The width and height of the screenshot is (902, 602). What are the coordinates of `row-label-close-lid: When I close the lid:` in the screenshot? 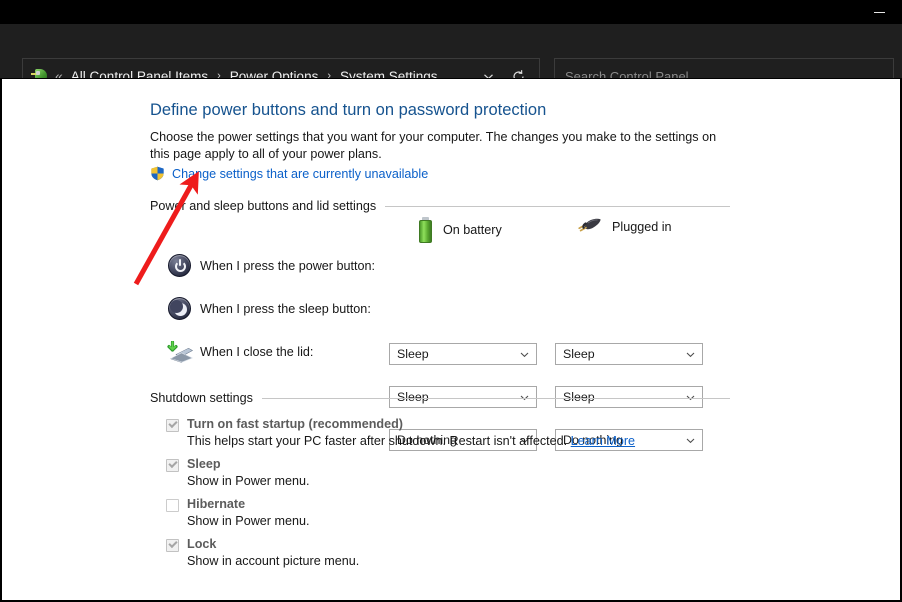 It's located at (257, 352).